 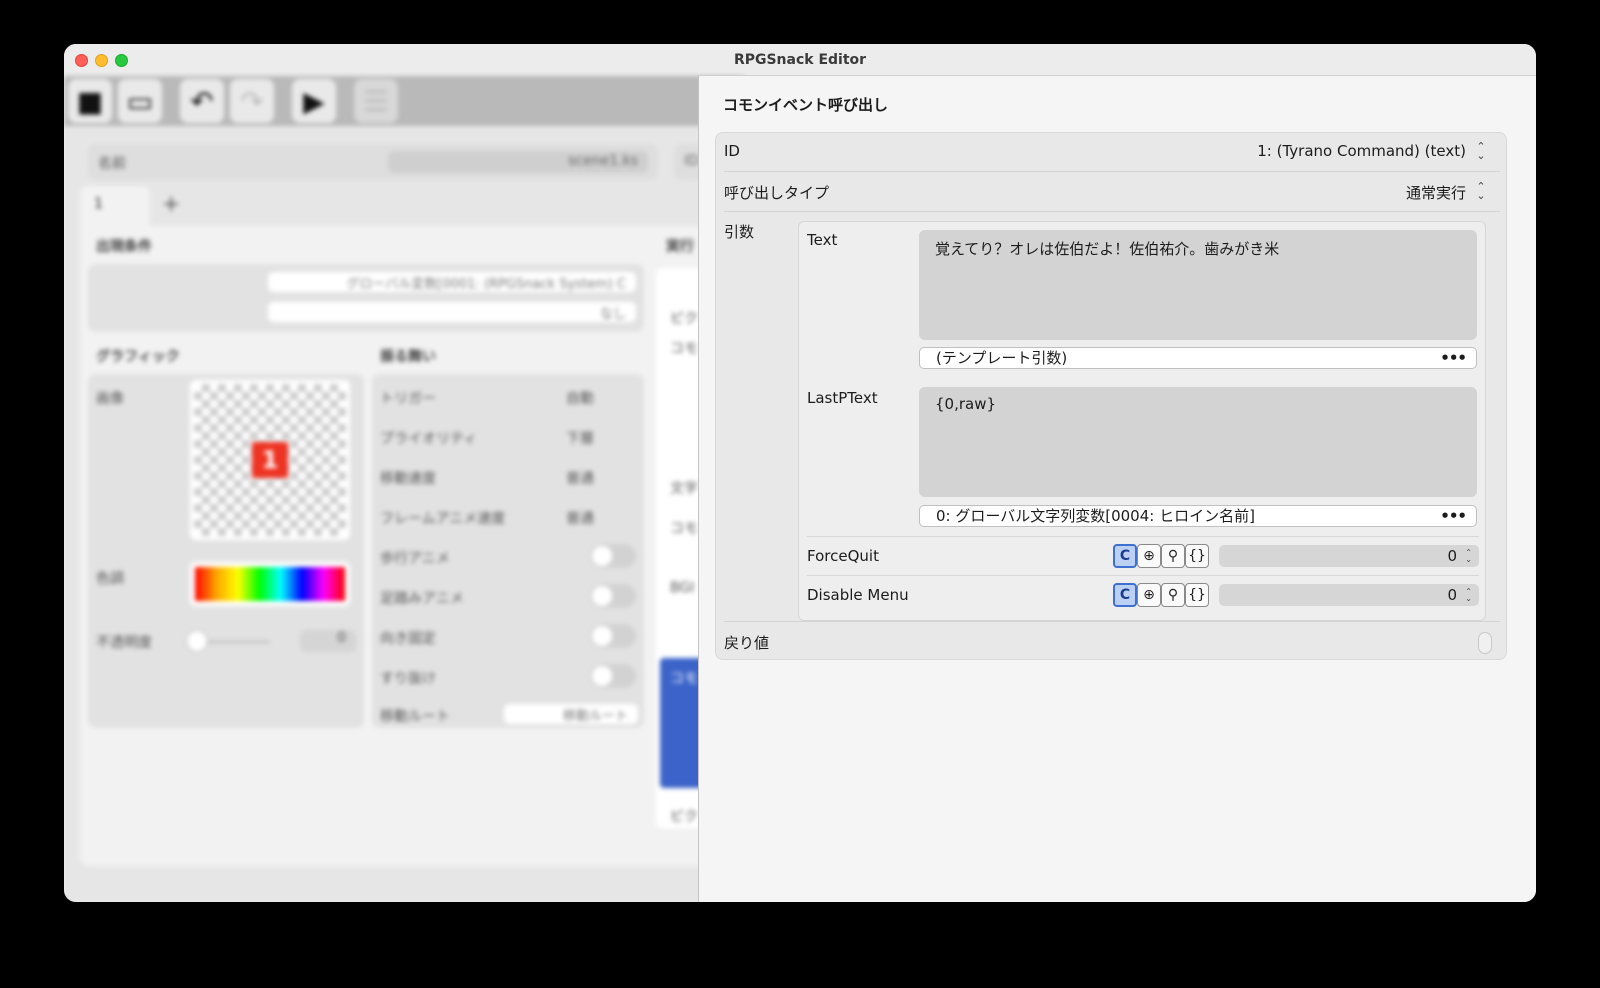 What do you see at coordinates (571, 714) in the screenshot?
I see `move-route-field: 移動ルート` at bounding box center [571, 714].